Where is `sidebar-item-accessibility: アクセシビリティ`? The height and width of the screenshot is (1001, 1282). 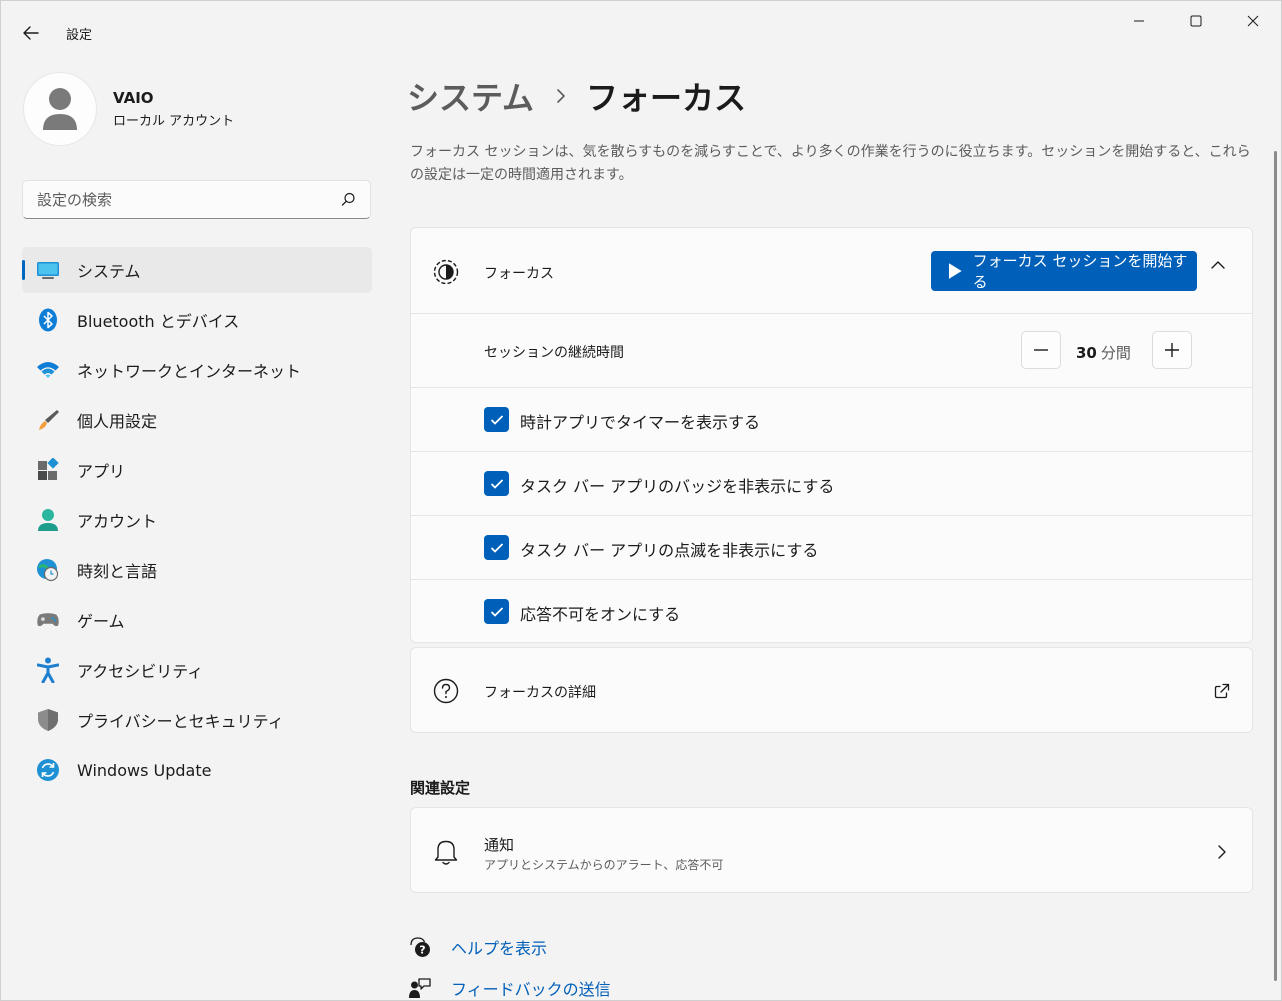 sidebar-item-accessibility: アクセシビリティ is located at coordinates (197, 670).